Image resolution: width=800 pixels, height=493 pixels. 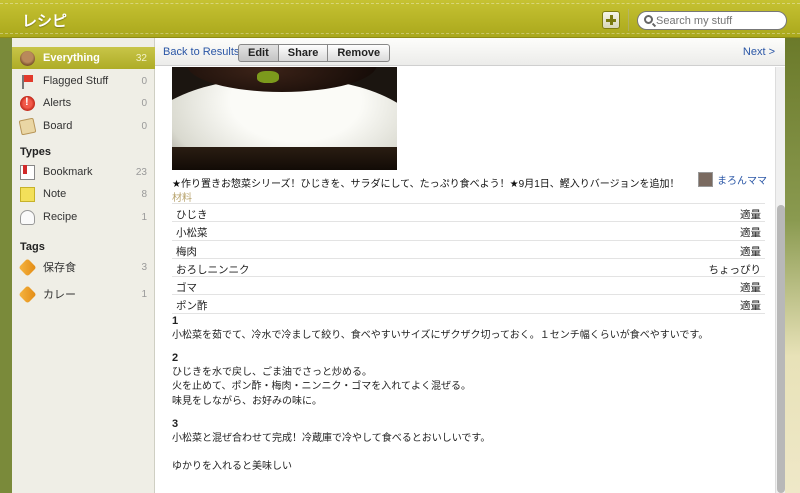 What do you see at coordinates (735, 269) in the screenshot?
I see `ingredient-qty: ちょっぴり` at bounding box center [735, 269].